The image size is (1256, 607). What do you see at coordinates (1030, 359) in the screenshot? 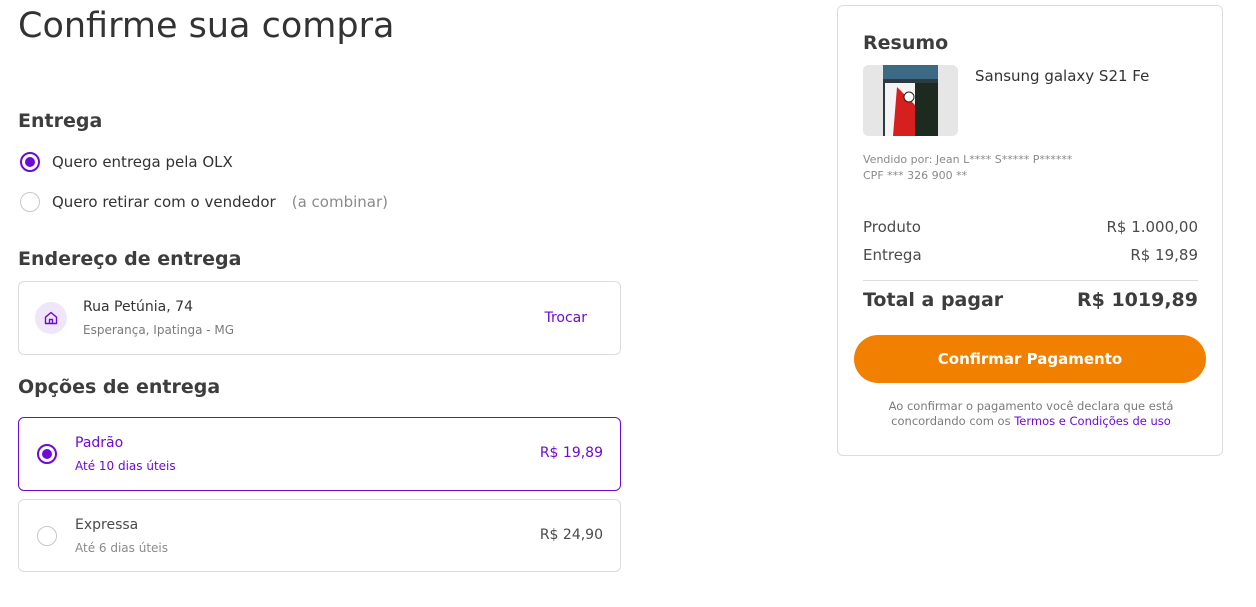
I see `confirm-payment-button: Confirmar Pagamento` at bounding box center [1030, 359].